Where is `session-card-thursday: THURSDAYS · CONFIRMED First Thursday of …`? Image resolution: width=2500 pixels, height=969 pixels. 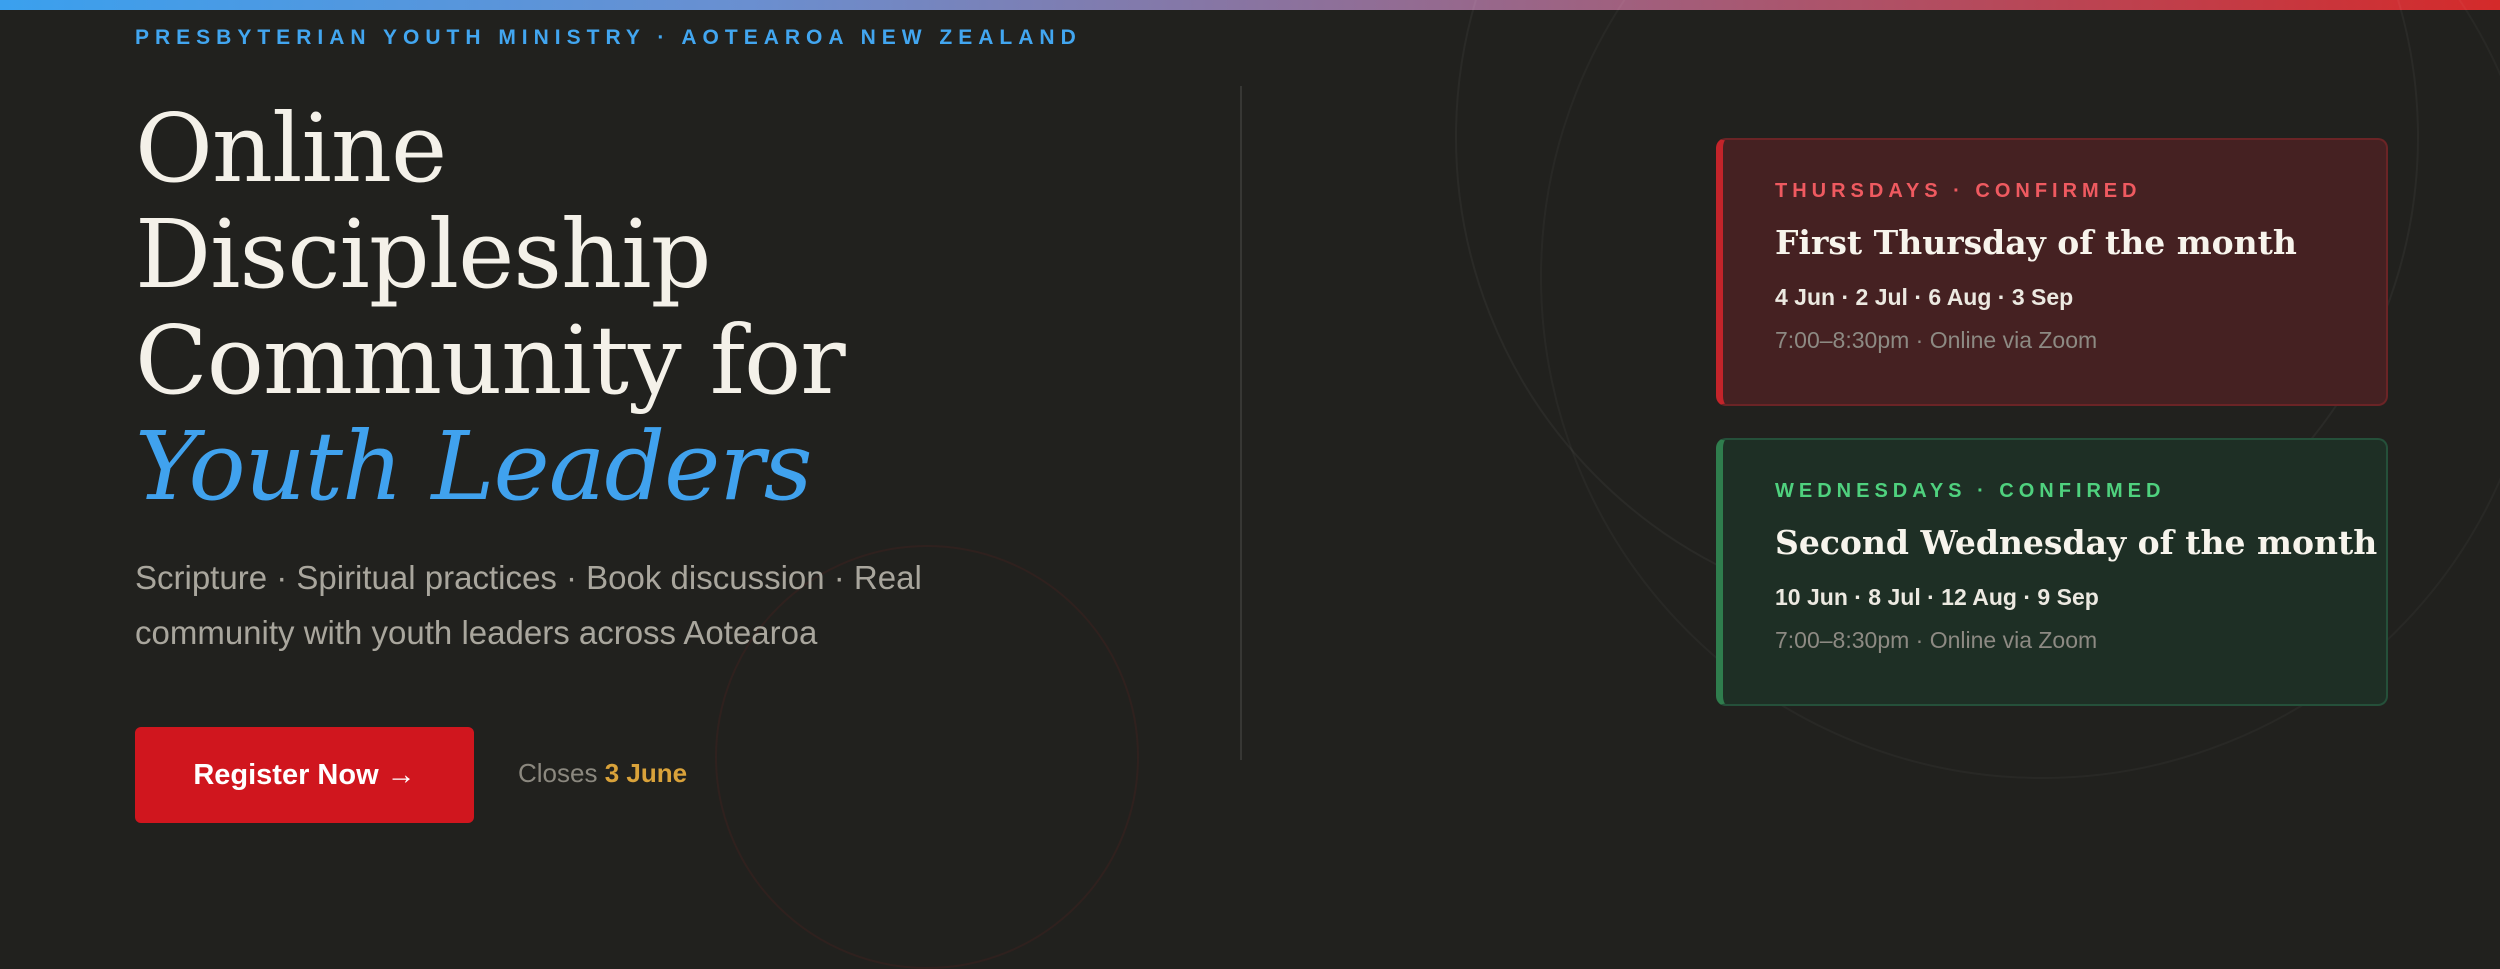
session-card-thursday: THURSDAYS · CONFIRMED First Thursday of … is located at coordinates (2052, 272).